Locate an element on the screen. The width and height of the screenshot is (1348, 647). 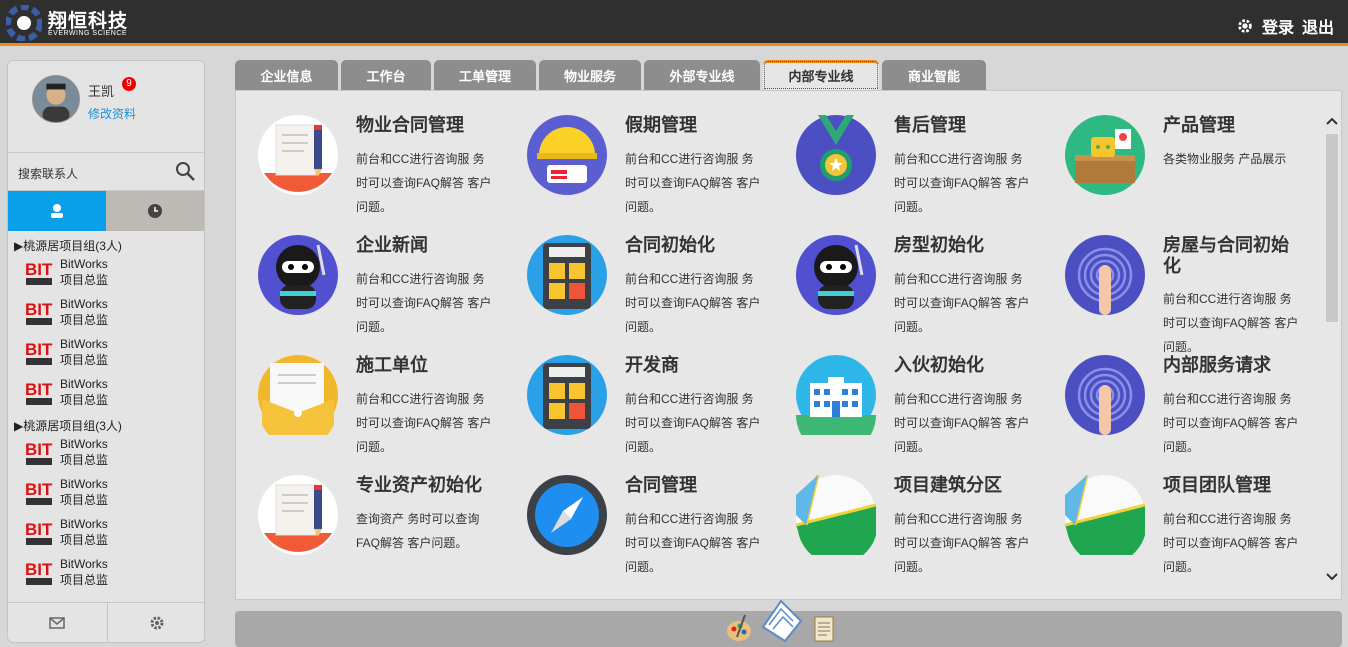
bitworks-logo-icon: BIT is located at coordinates (39, 492).